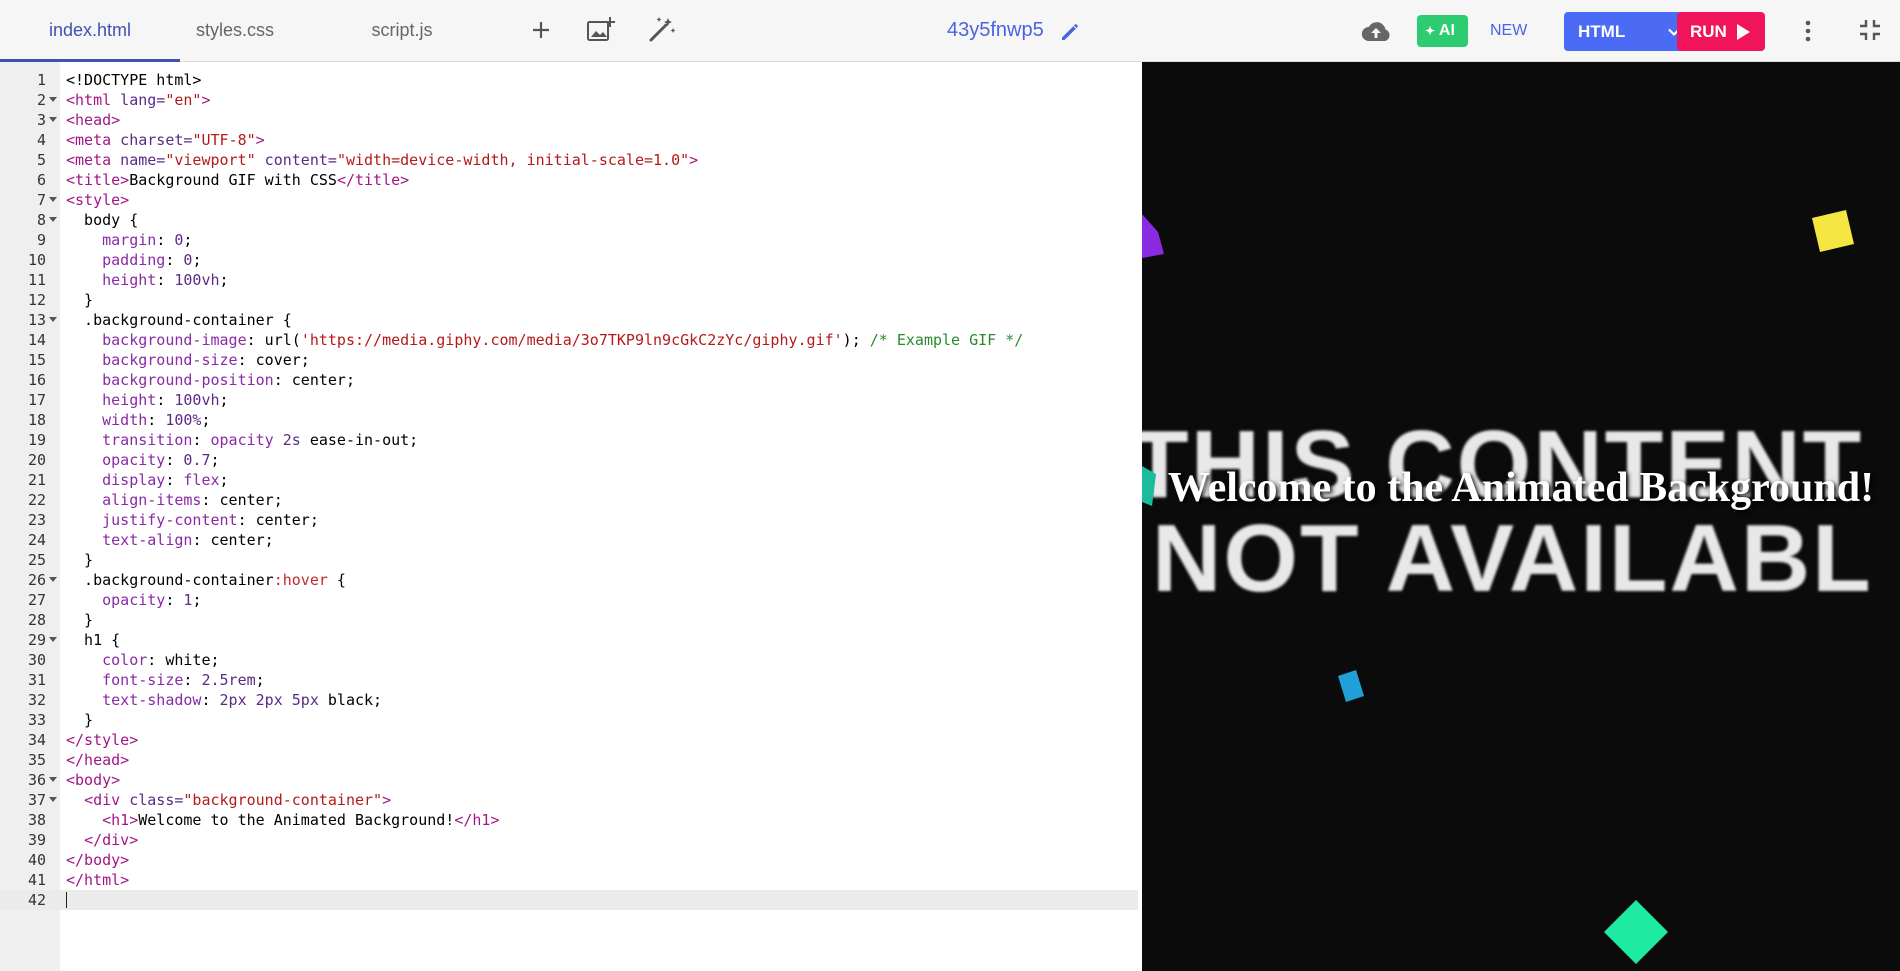 The width and height of the screenshot is (1900, 971). What do you see at coordinates (569, 860) in the screenshot?
I see `code-line: 40 </body>` at bounding box center [569, 860].